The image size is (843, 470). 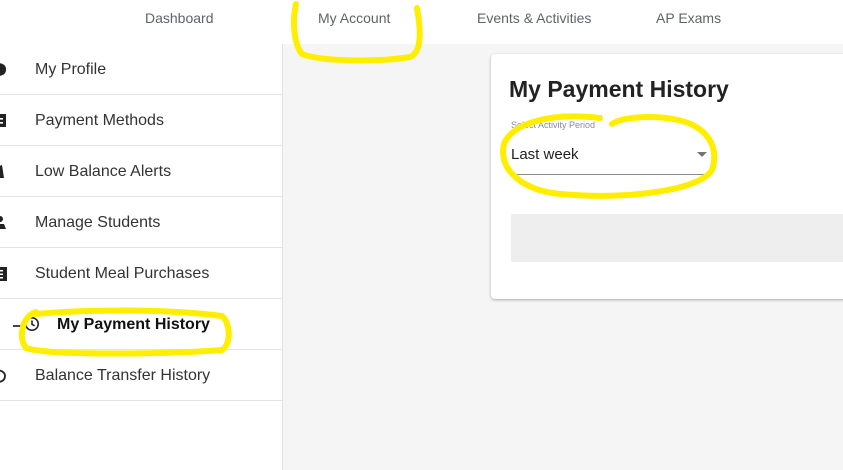 I want to click on profile-icon, so click(x=3, y=69).